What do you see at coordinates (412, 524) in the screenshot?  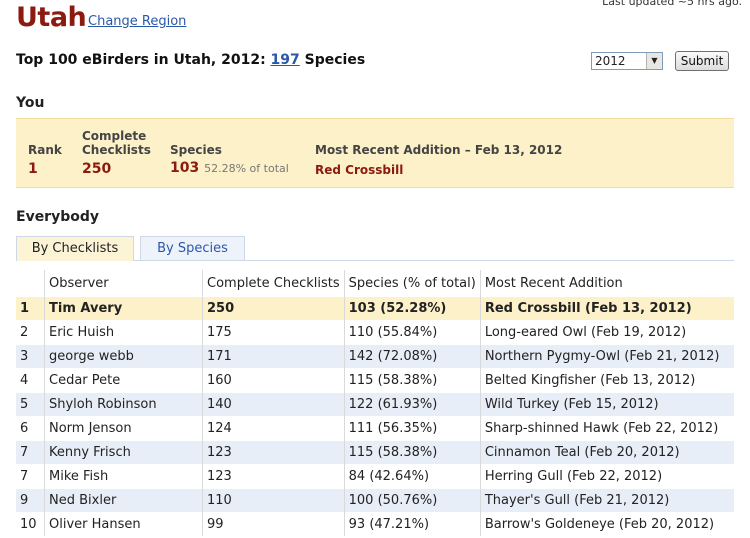 I see `species-cell: 93 (47.21%)` at bounding box center [412, 524].